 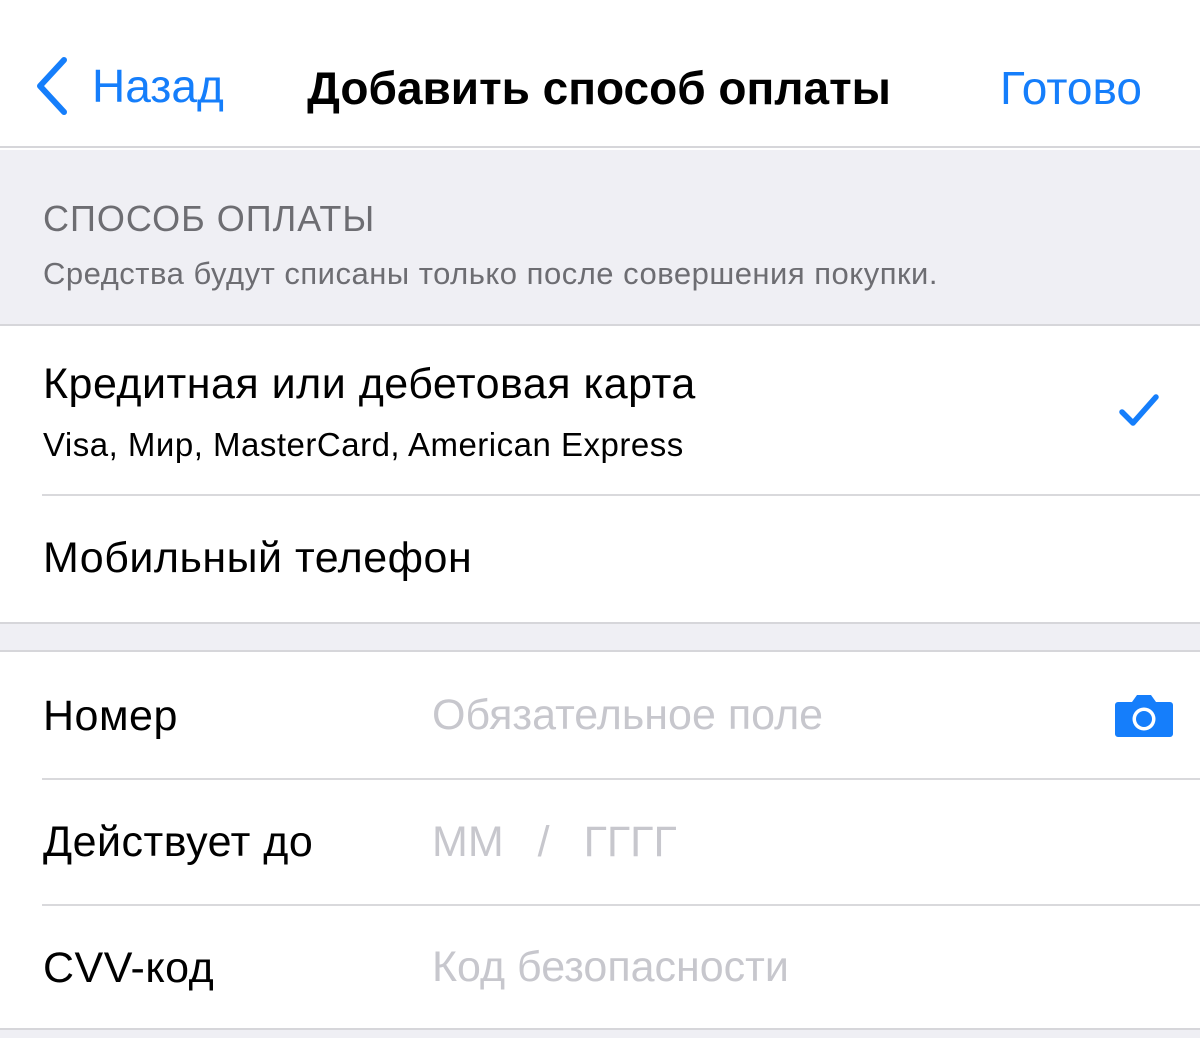 What do you see at coordinates (258, 558) in the screenshot?
I see `mobile-phone-option-title: Мобильный телефон` at bounding box center [258, 558].